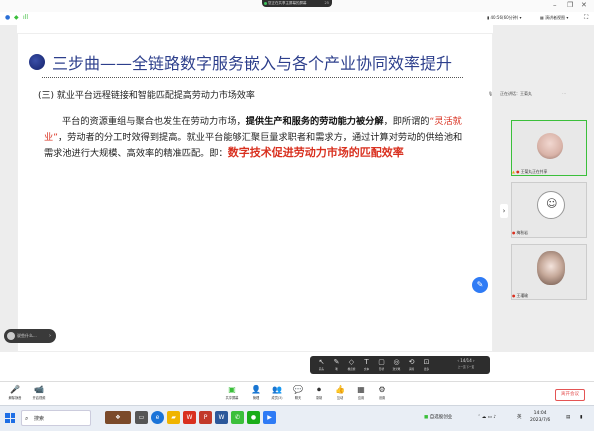 The image size is (594, 431). Describe the element at coordinates (568, 417) in the screenshot. I see `notification-icon: ▤` at that location.